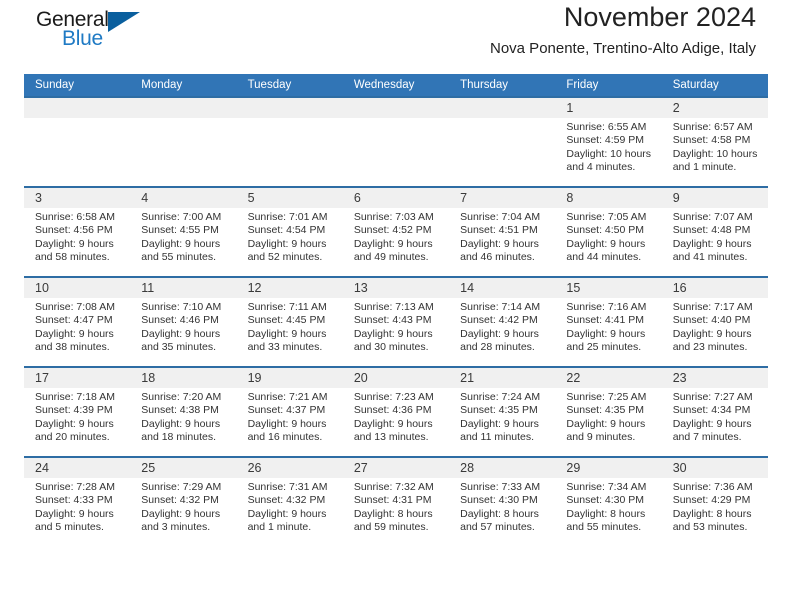 The image size is (792, 612). I want to click on day-number: 28, so click(502, 468).